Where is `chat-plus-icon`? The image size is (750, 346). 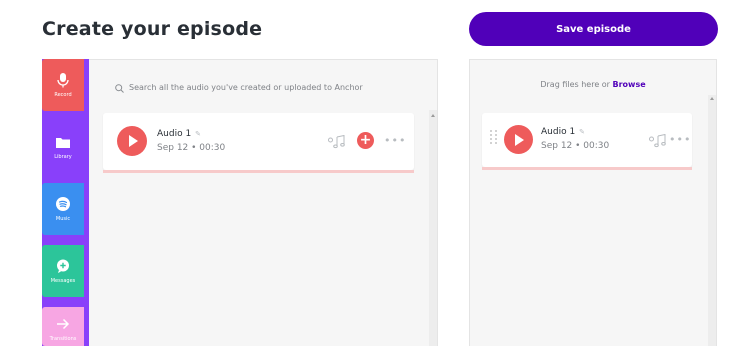 chat-plus-icon is located at coordinates (63, 266).